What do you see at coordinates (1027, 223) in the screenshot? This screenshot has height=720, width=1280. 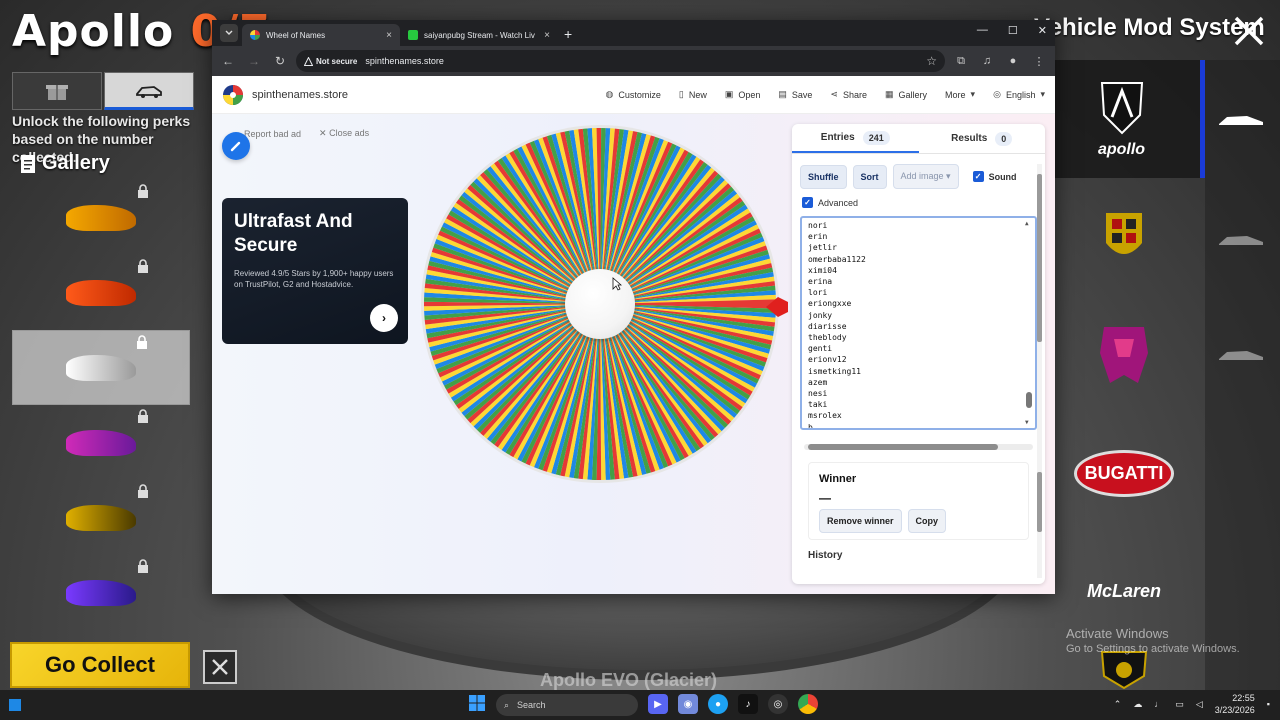 I see `scroll-up-icon: ▲` at bounding box center [1027, 223].